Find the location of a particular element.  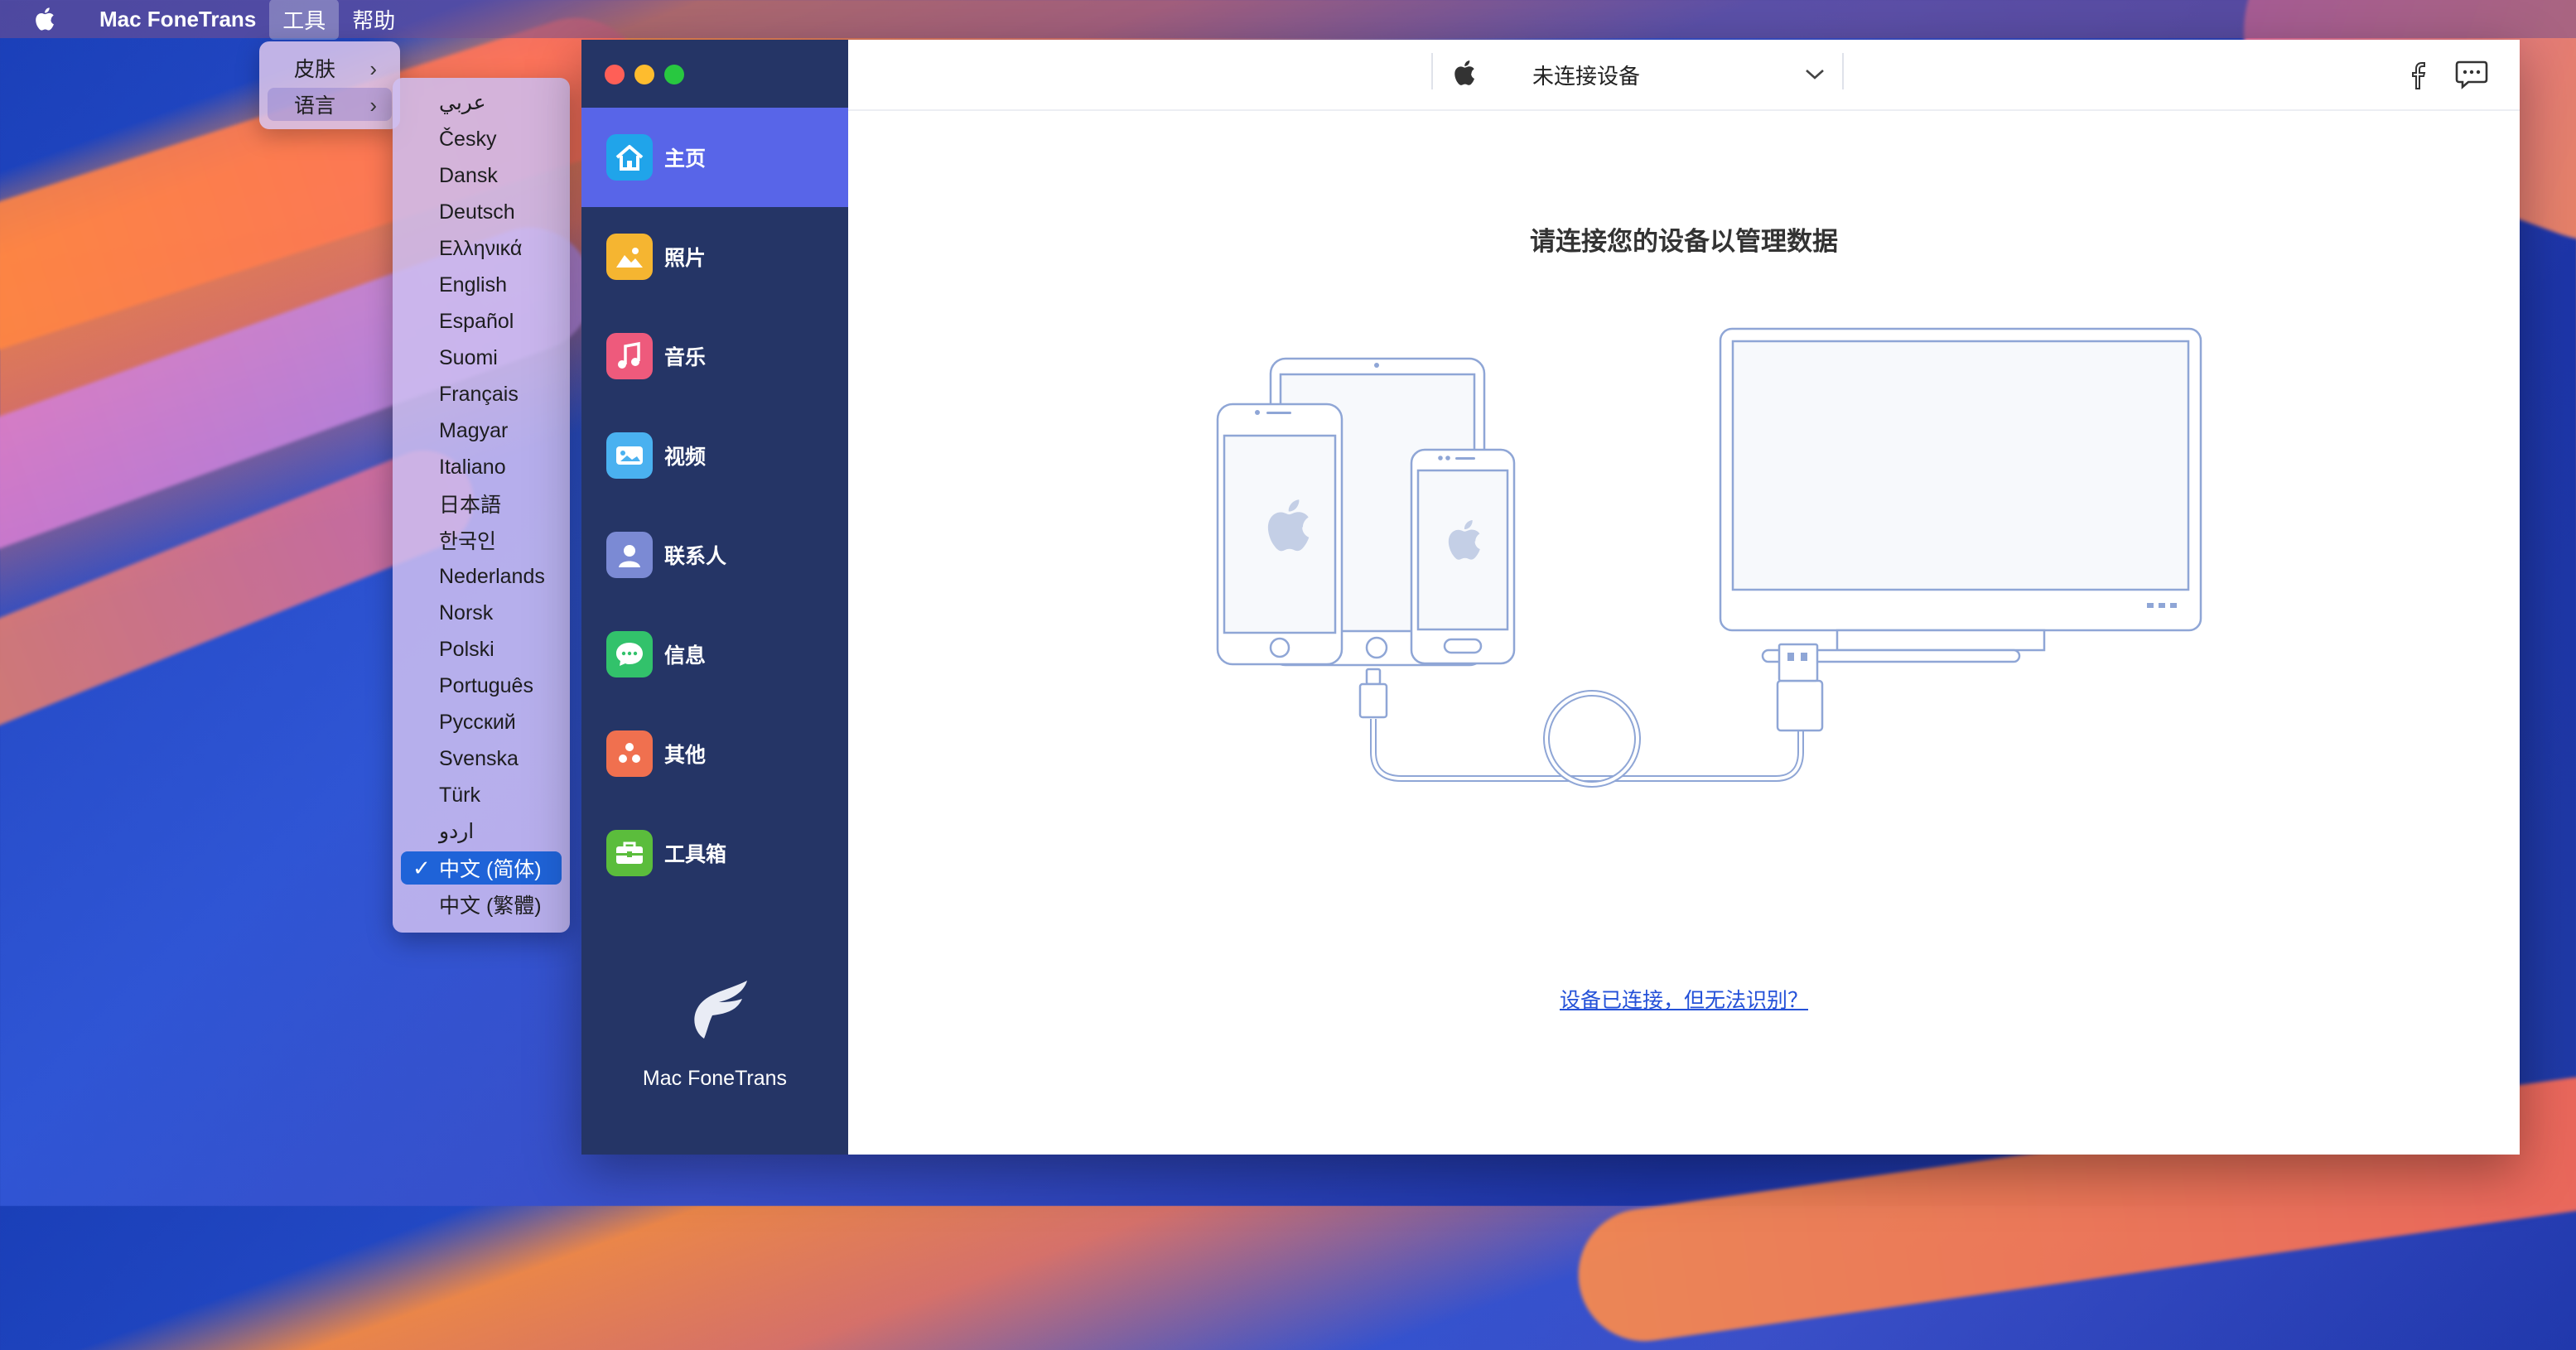

language-item: عربي is located at coordinates (482, 102).